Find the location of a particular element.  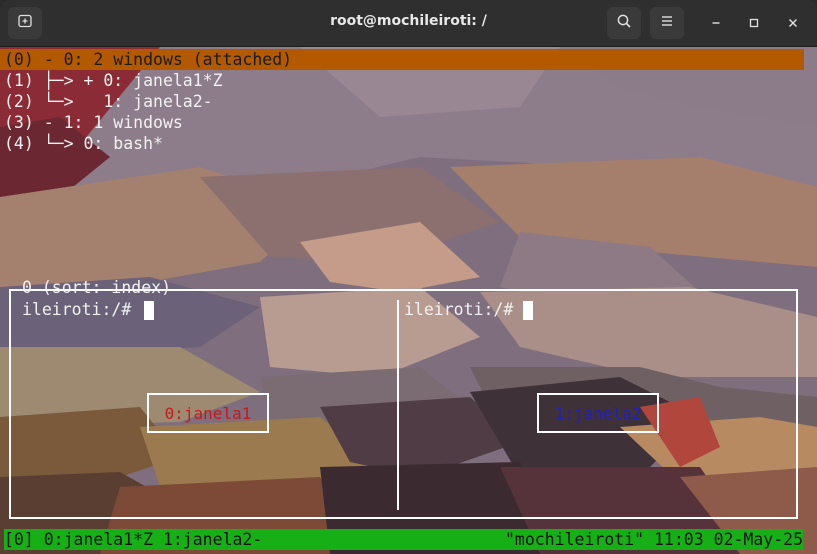

status-host-clock: "mochileiroti" 11:03 02-May-25 is located at coordinates (653, 539).